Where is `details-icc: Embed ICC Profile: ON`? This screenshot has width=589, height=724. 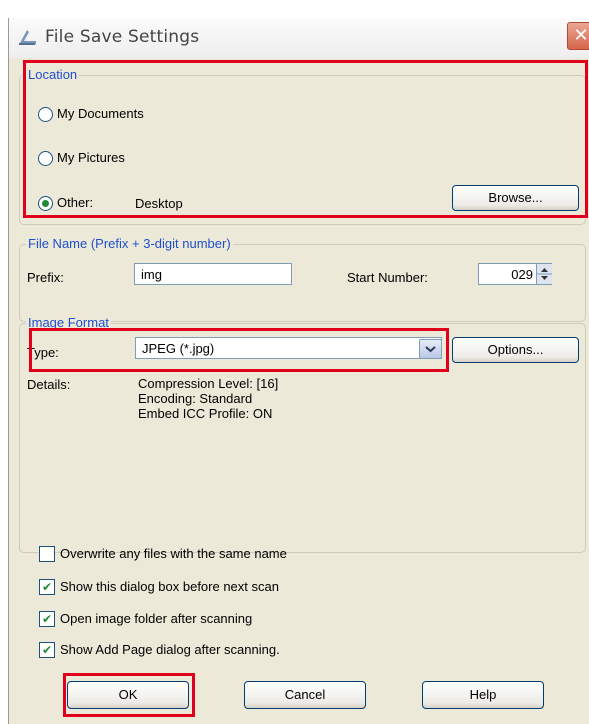
details-icc: Embed ICC Profile: ON is located at coordinates (205, 413).